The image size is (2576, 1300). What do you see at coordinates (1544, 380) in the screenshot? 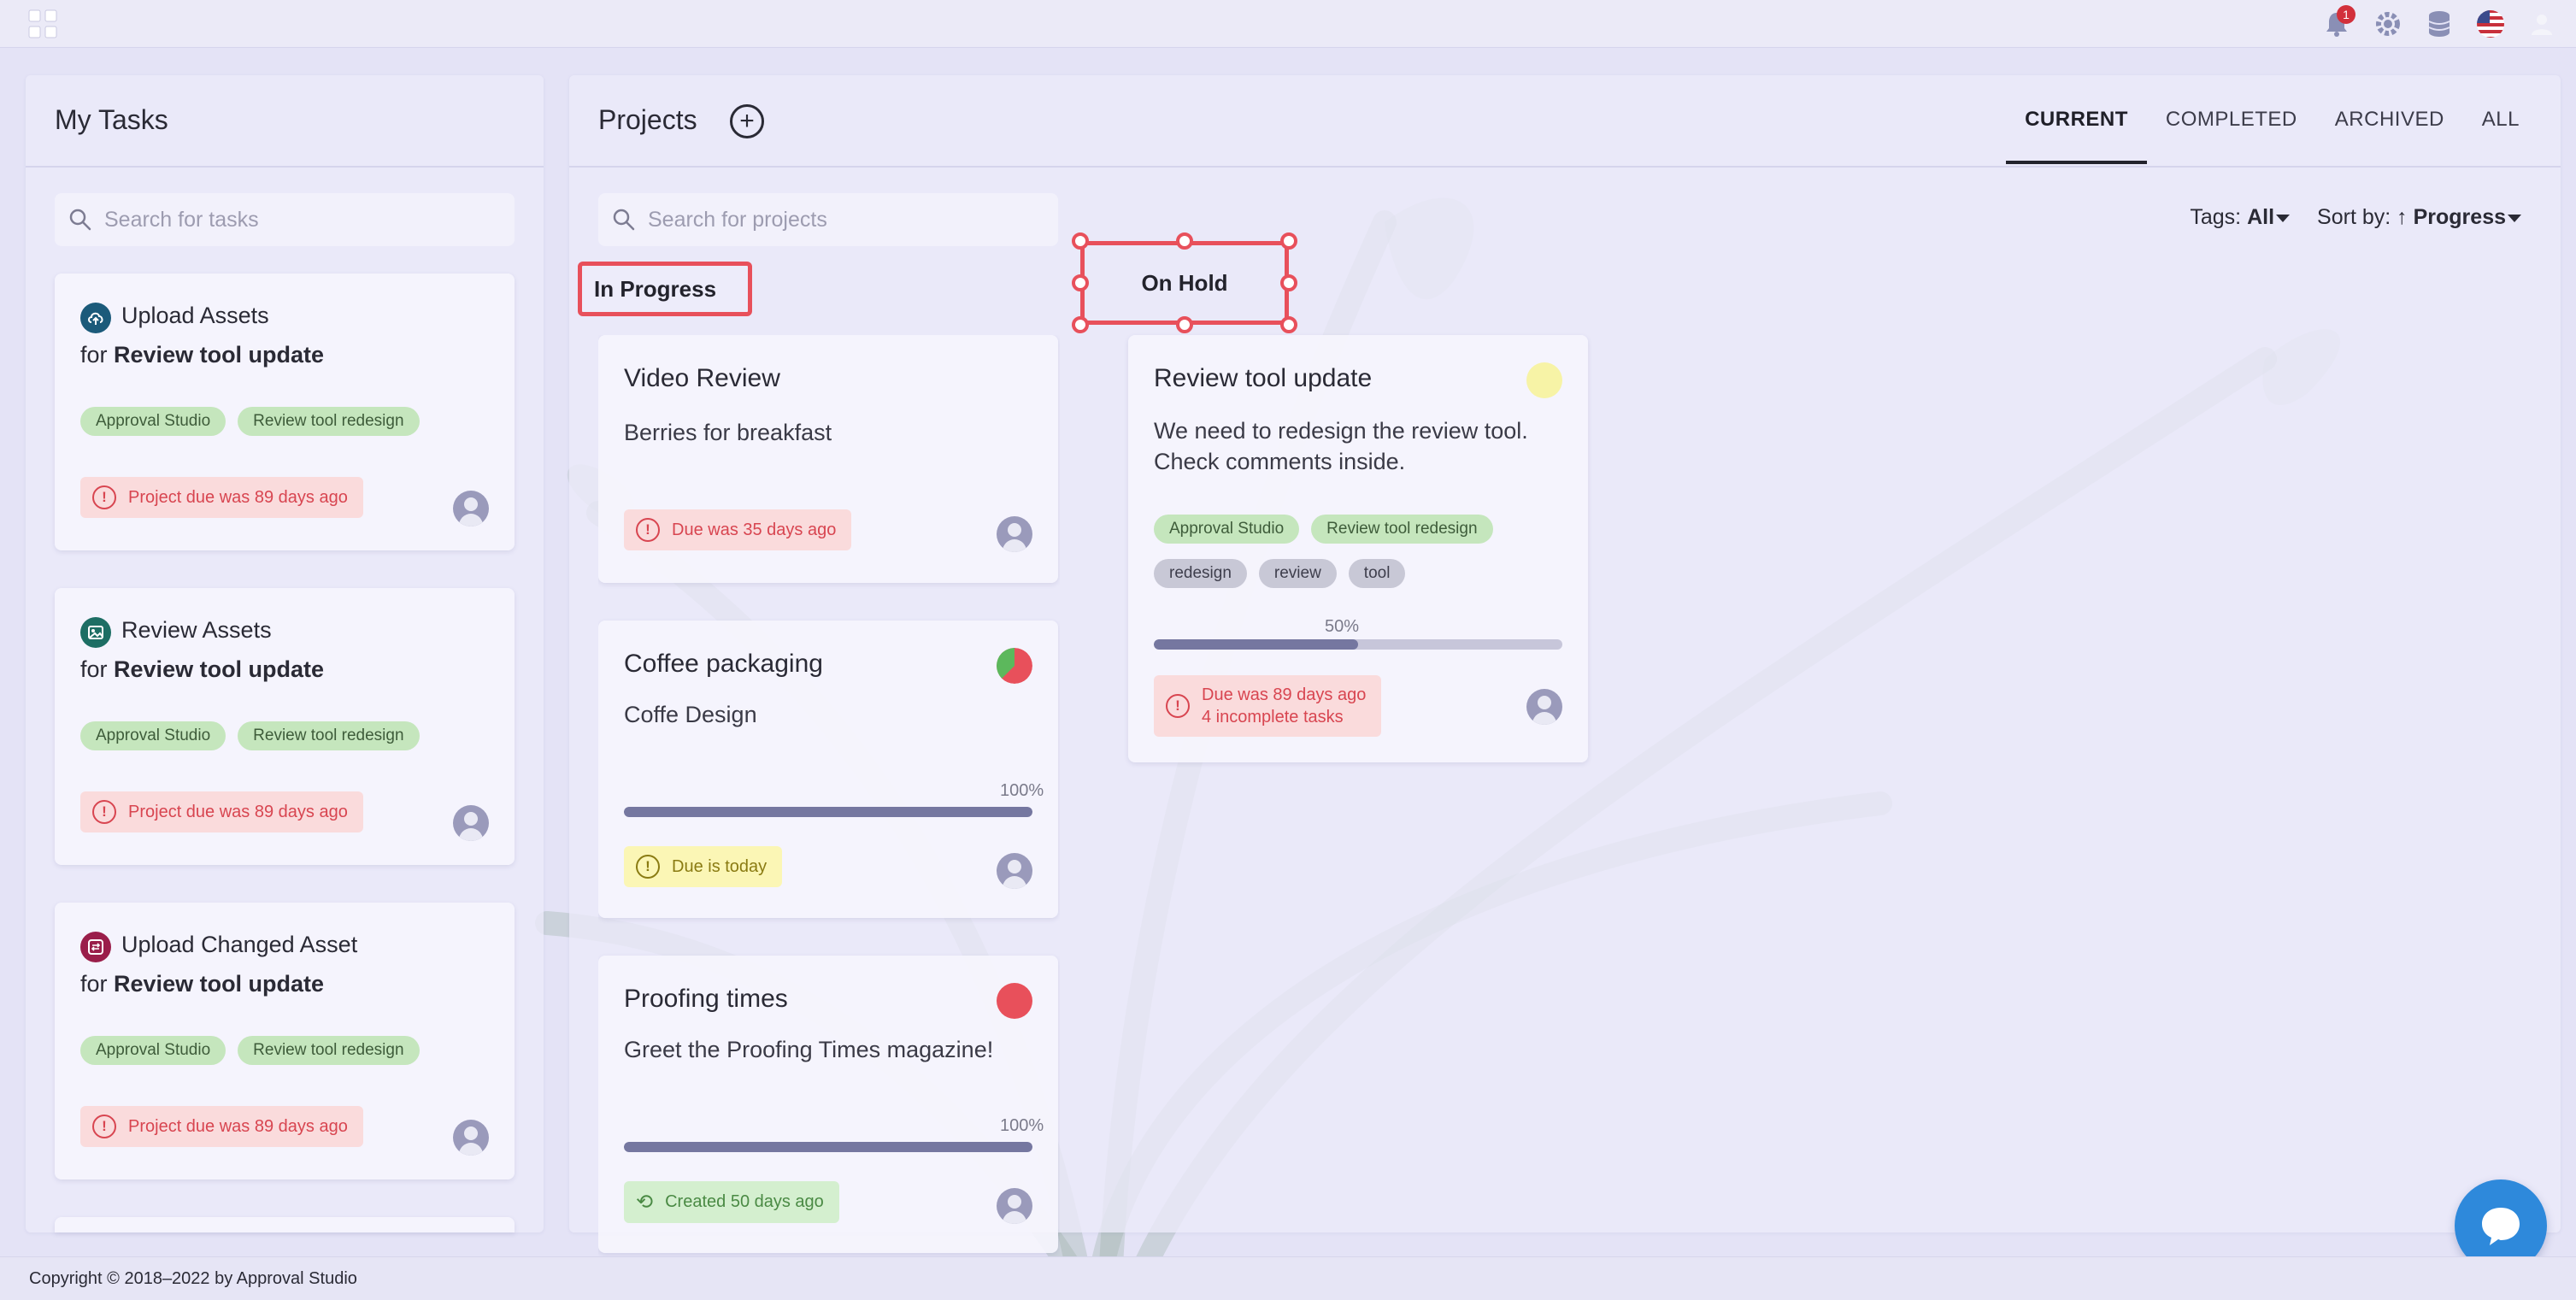
I see `status-dot-icon` at bounding box center [1544, 380].